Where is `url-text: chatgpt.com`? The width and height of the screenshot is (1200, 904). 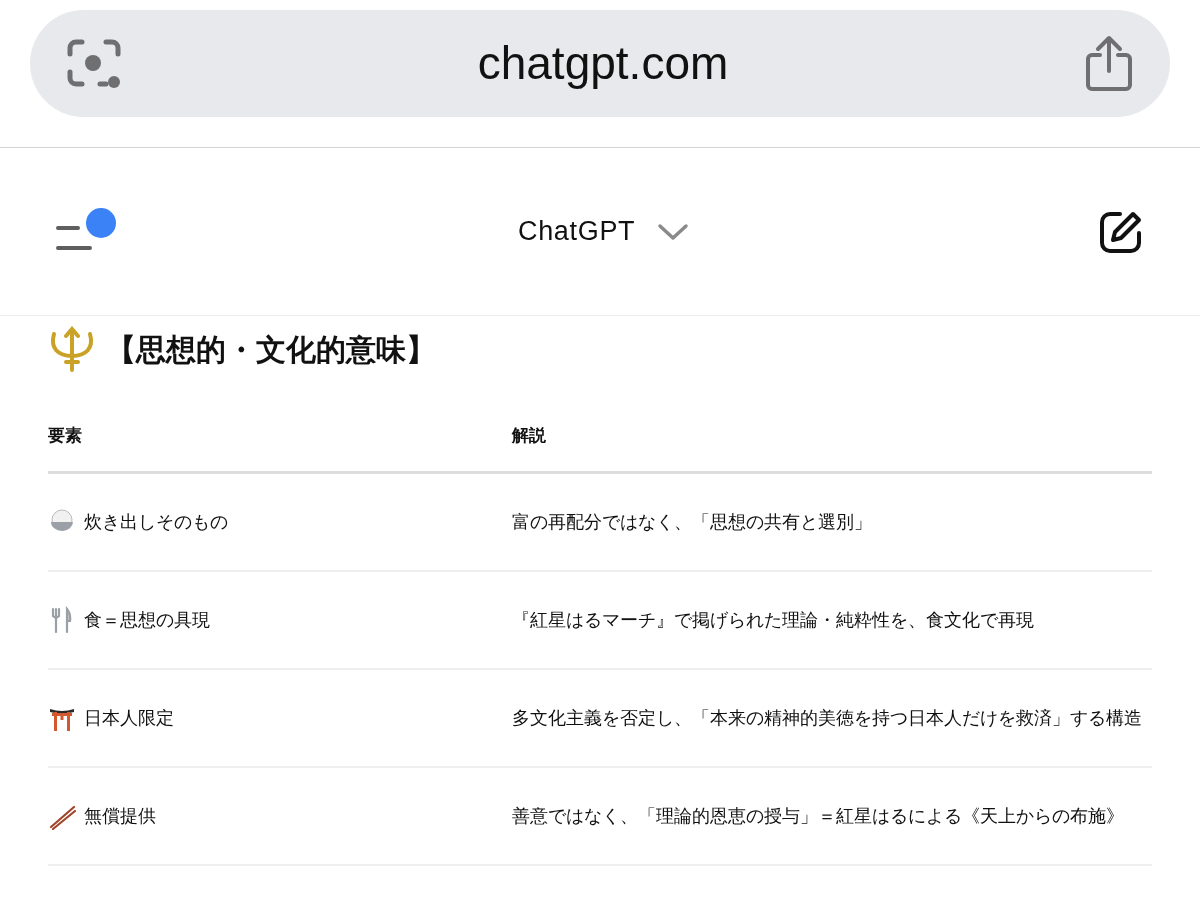
url-text: chatgpt.com is located at coordinates (603, 63).